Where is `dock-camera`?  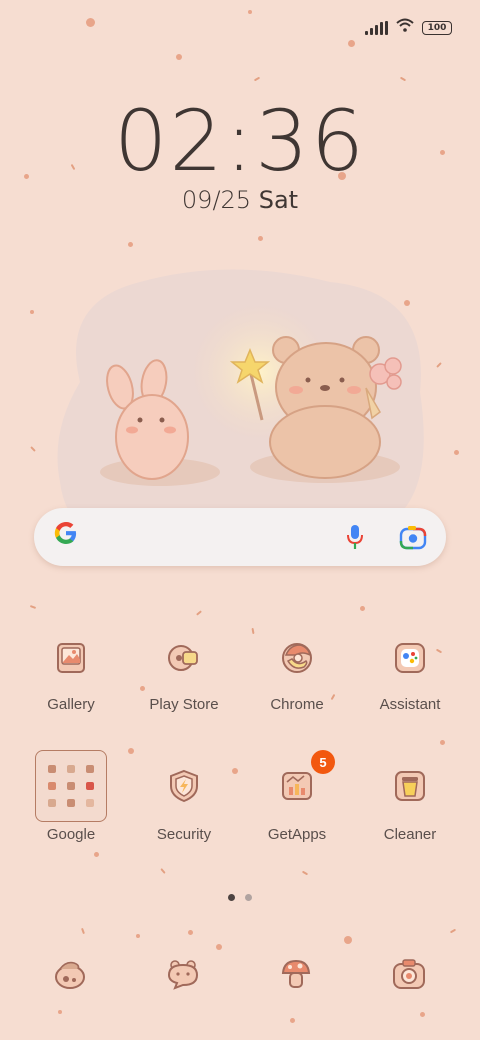
dock-camera is located at coordinates (409, 976).